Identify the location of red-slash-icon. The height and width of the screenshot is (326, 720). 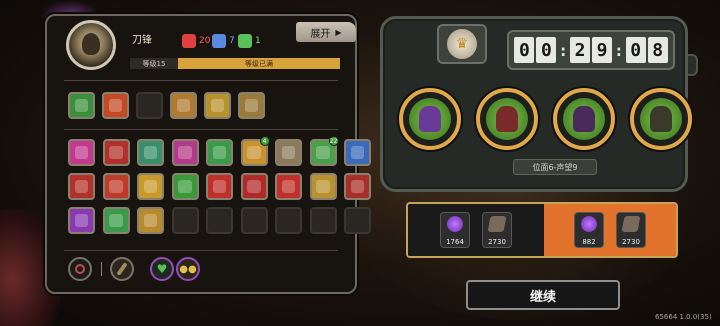
(116, 186).